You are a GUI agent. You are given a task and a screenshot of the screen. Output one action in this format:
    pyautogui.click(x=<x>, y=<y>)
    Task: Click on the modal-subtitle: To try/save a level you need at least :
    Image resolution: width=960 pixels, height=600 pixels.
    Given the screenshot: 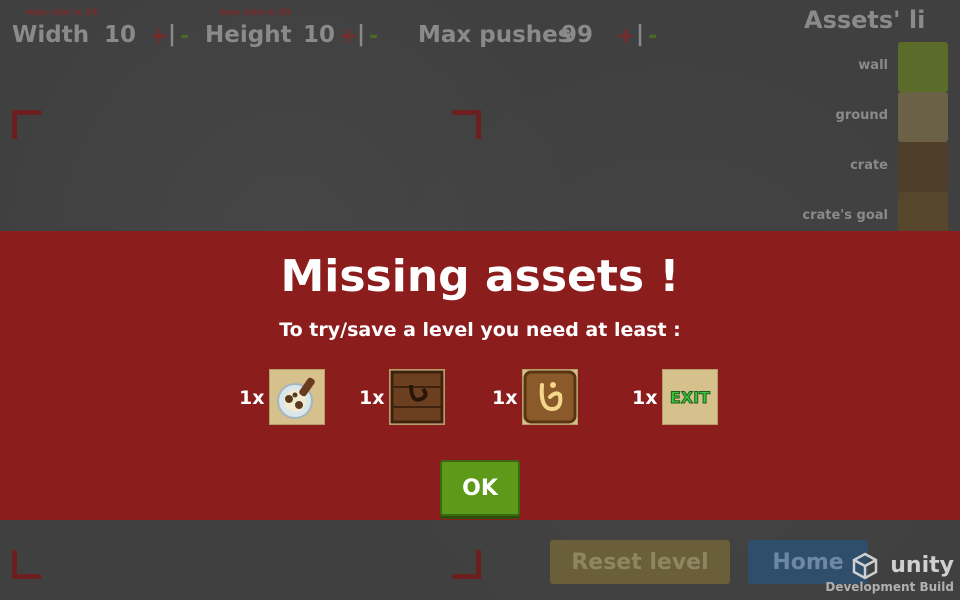 What is the action you would take?
    pyautogui.click(x=480, y=330)
    